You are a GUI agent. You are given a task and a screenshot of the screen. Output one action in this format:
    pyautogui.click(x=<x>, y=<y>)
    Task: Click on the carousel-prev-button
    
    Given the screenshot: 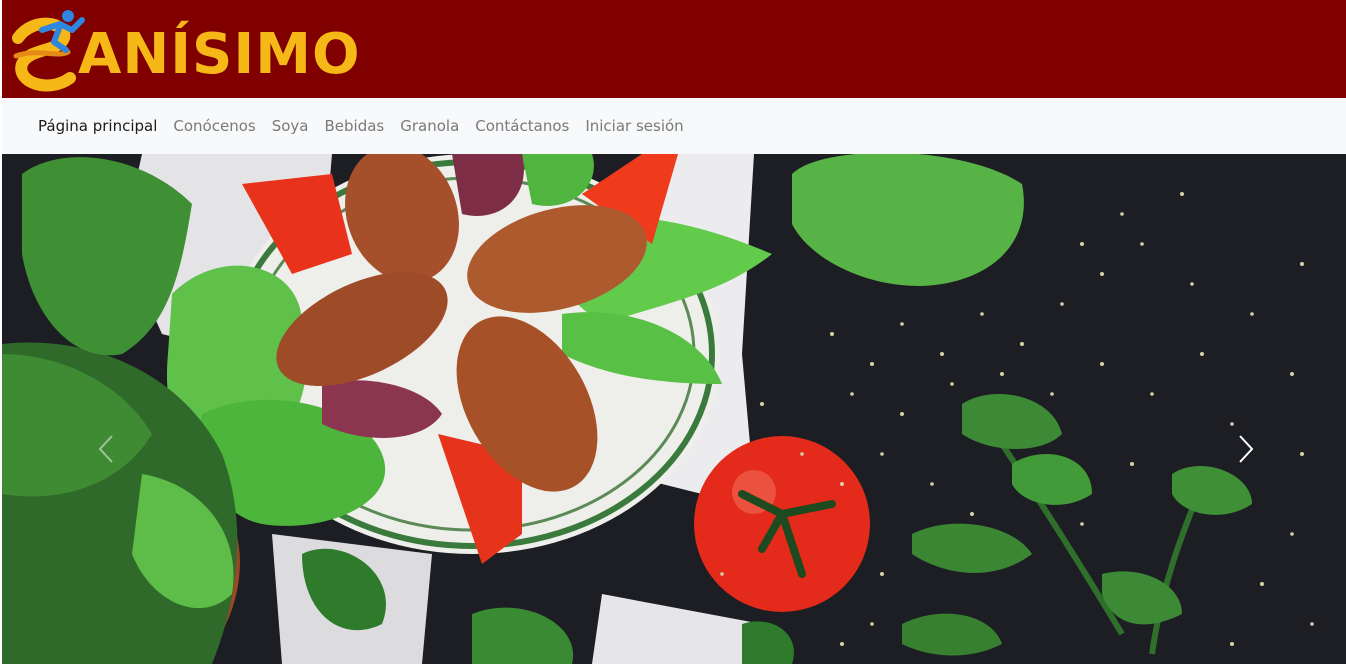 What is the action you would take?
    pyautogui.click(x=106, y=449)
    